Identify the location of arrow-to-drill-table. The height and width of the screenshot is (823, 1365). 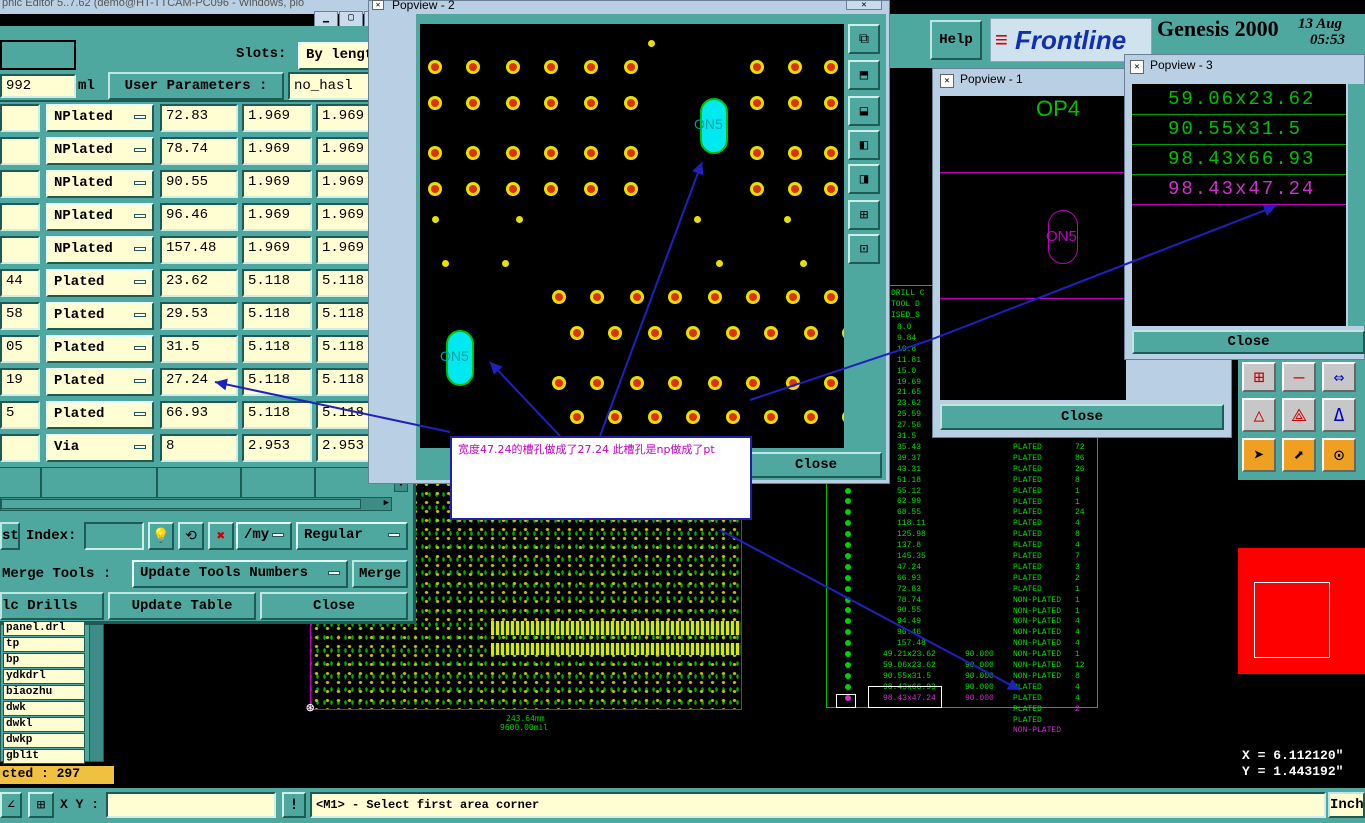
(870, 610).